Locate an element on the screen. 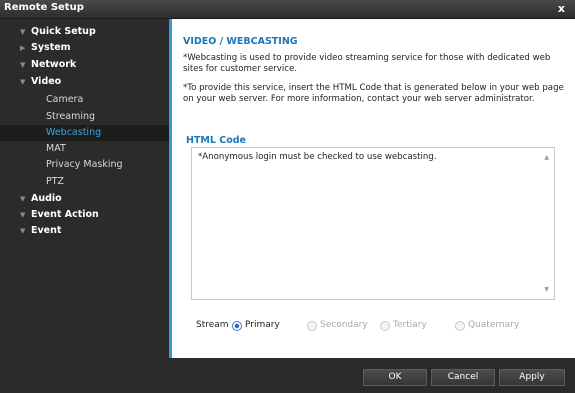 The width and height of the screenshot is (575, 393). html-code-label: HTML Code is located at coordinates (216, 140).